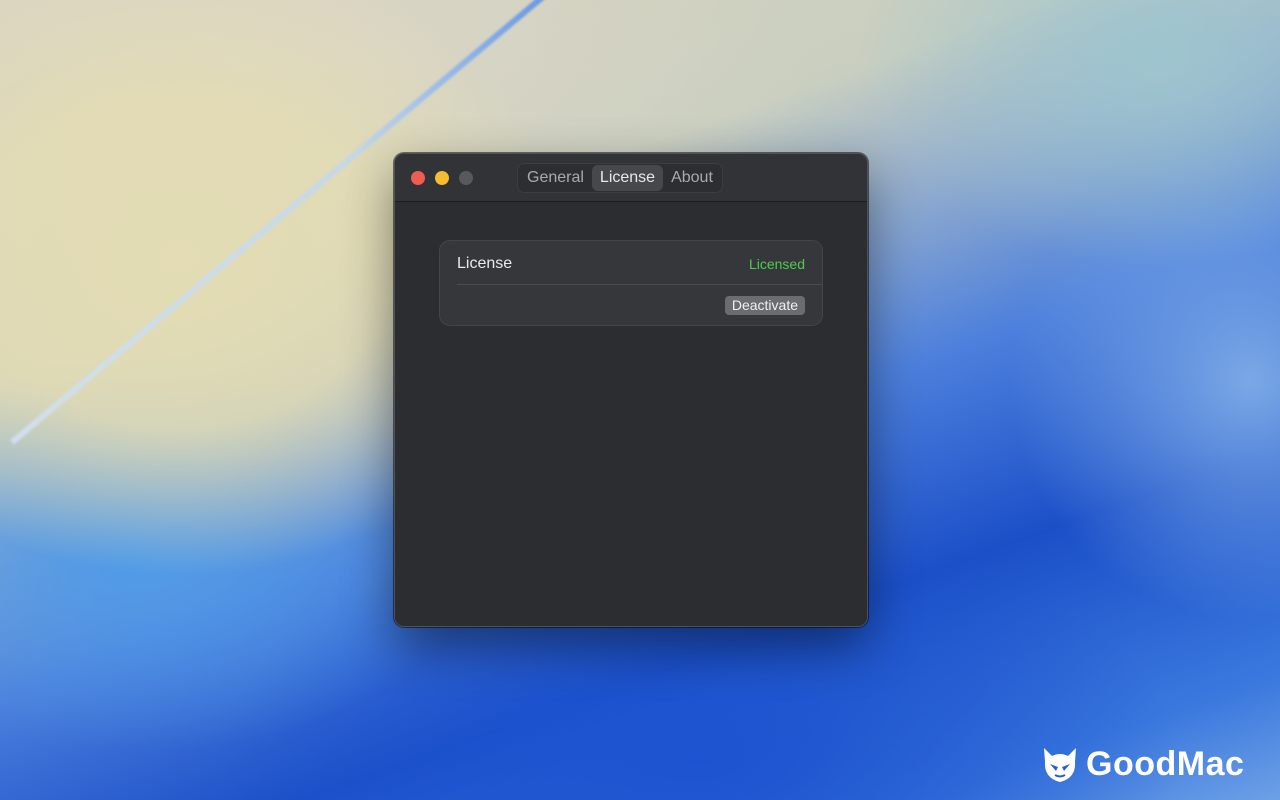  I want to click on tab-about: About, so click(692, 178).